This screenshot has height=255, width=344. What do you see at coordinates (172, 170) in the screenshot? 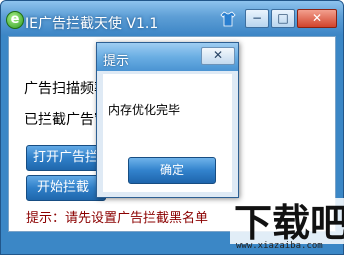
I see `dialog-ok-button: 确定` at bounding box center [172, 170].